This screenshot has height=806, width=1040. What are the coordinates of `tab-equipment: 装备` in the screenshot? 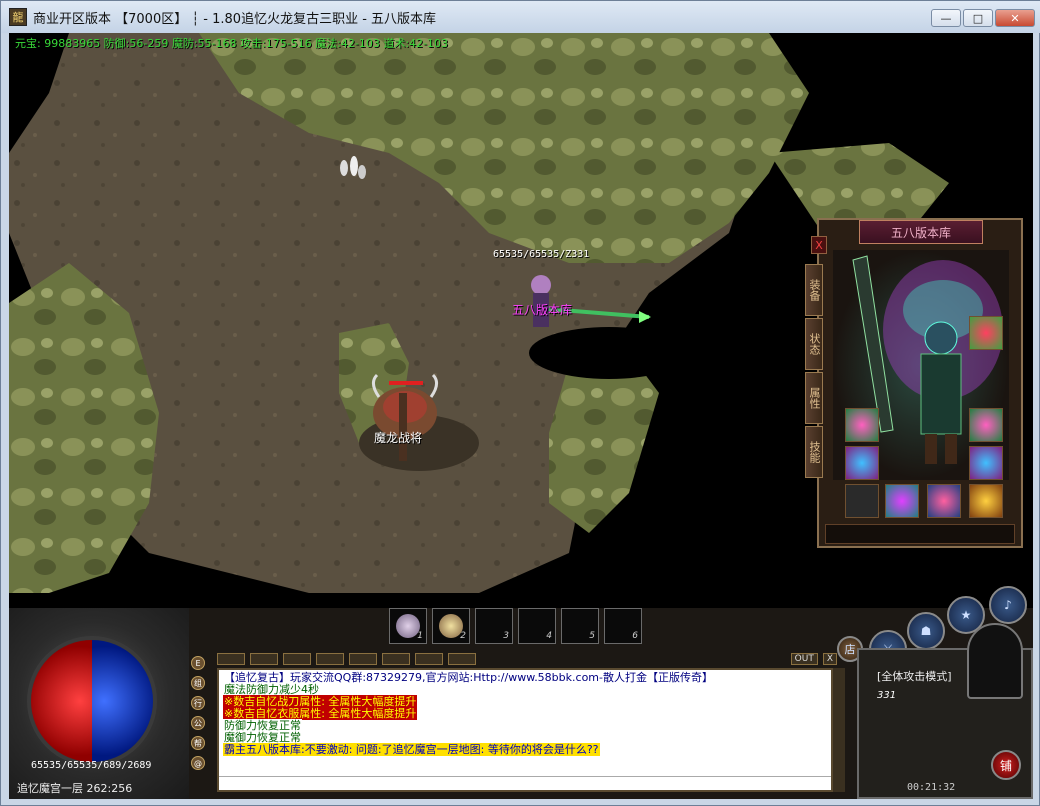 It's located at (814, 290).